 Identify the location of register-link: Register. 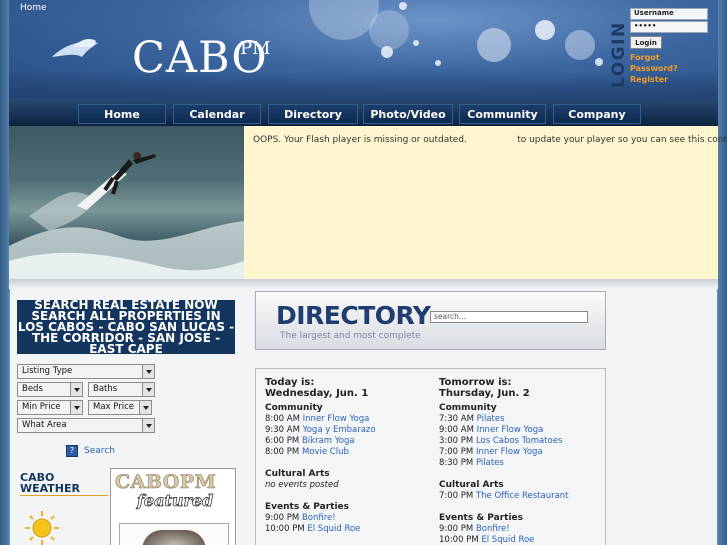
(670, 79).